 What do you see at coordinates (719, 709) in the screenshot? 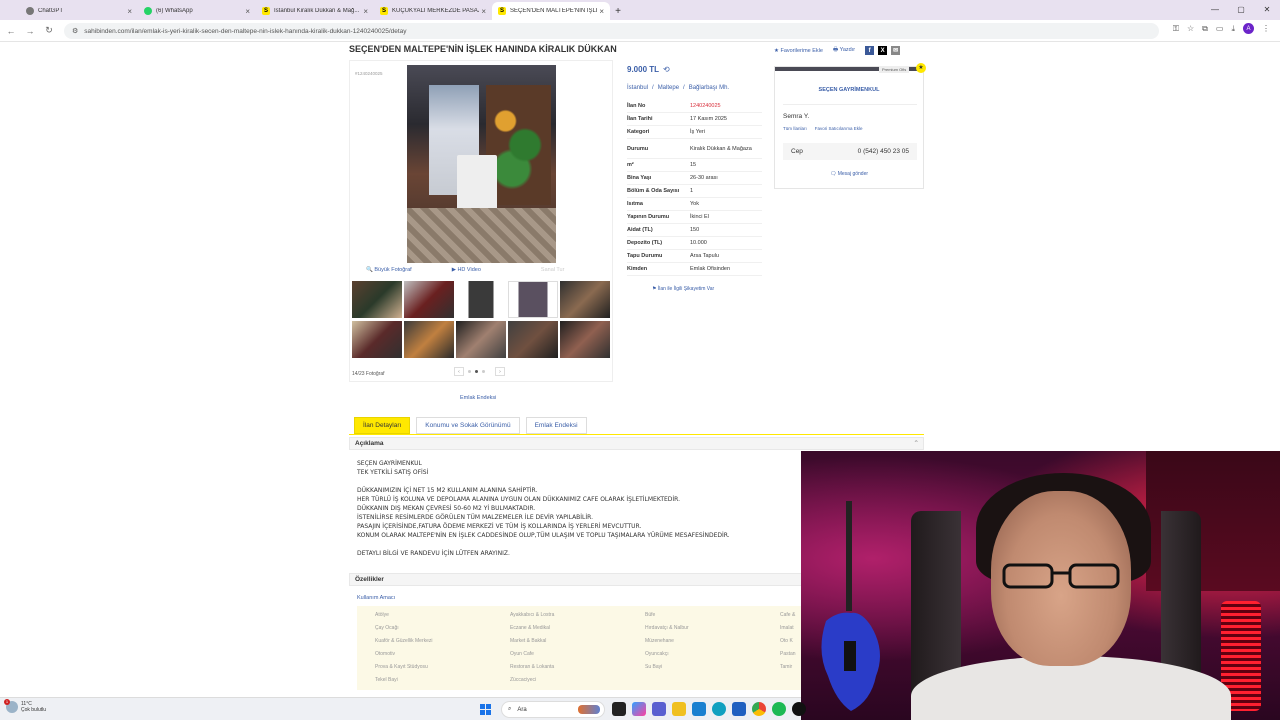
I see `edge-icon` at bounding box center [719, 709].